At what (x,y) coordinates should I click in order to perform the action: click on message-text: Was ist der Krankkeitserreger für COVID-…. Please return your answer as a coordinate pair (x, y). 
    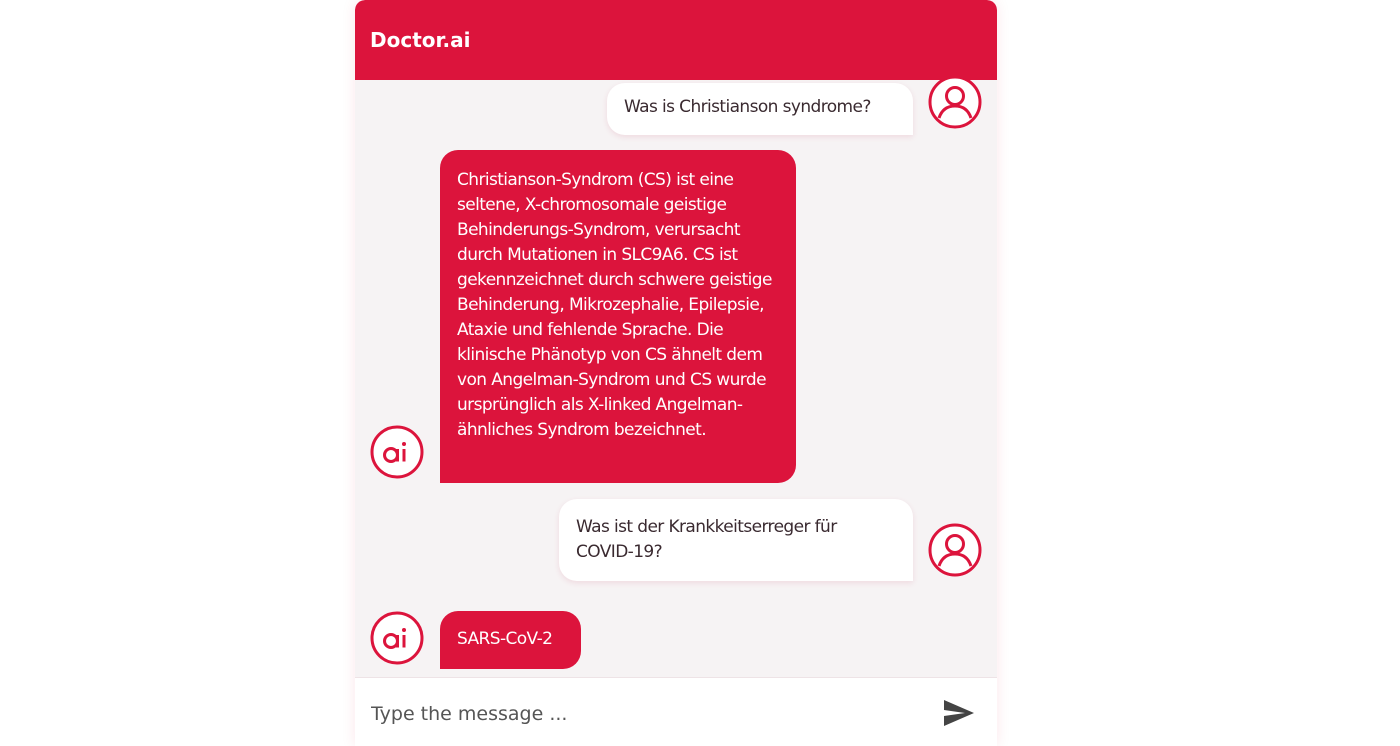
    Looking at the image, I should click on (706, 539).